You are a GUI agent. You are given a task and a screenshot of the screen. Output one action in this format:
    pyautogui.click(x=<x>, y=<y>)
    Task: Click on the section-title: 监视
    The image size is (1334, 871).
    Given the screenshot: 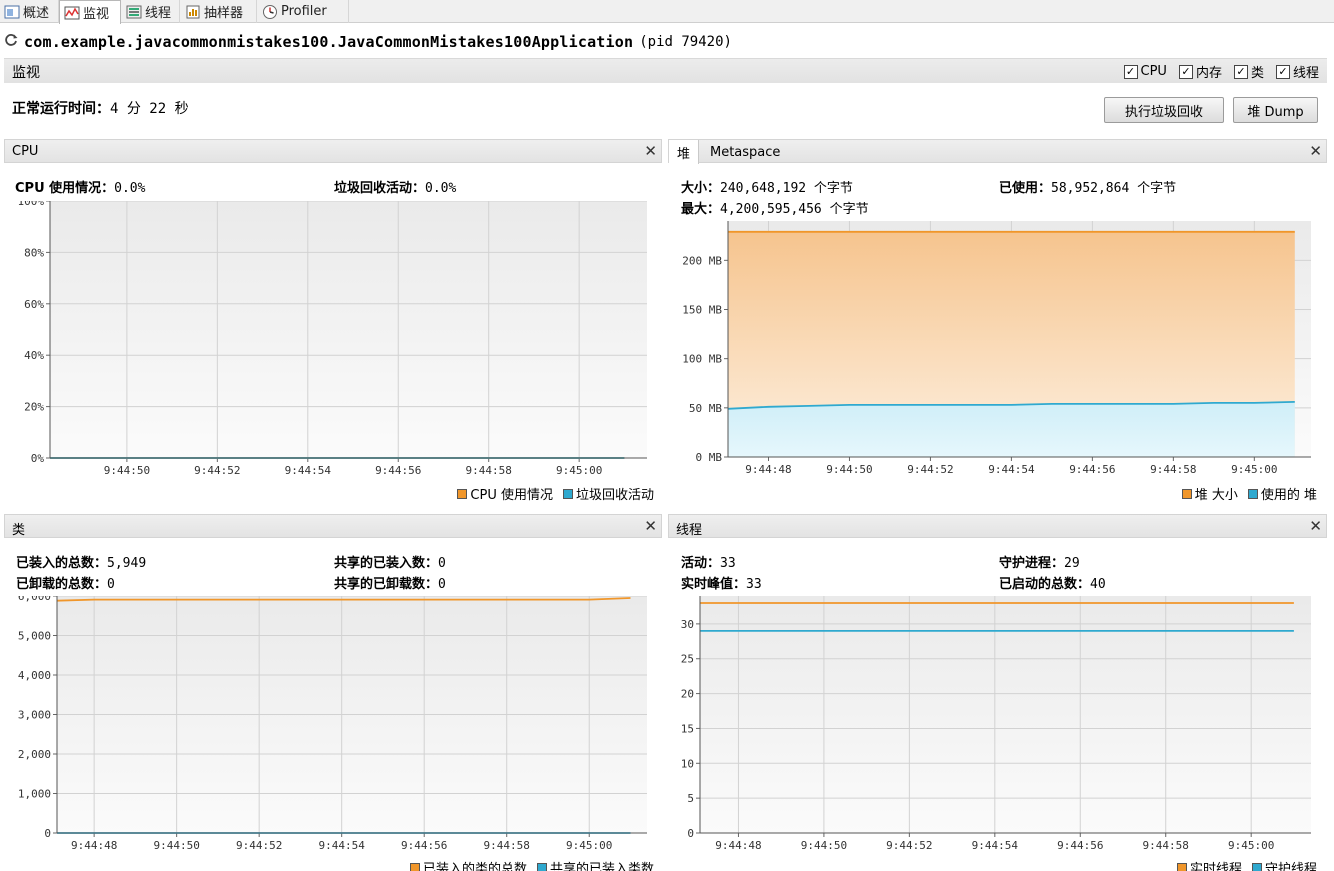 What is the action you would take?
    pyautogui.click(x=26, y=73)
    